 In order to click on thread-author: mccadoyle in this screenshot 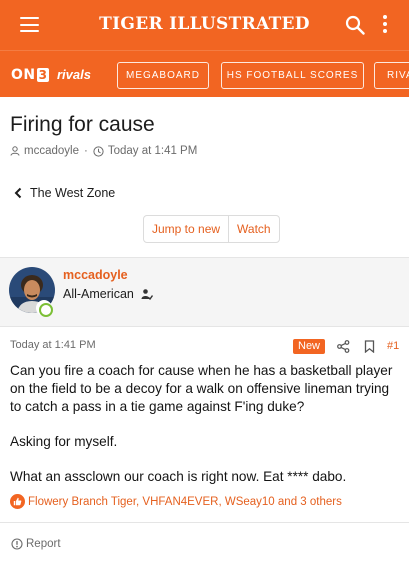, I will do `click(51, 151)`.